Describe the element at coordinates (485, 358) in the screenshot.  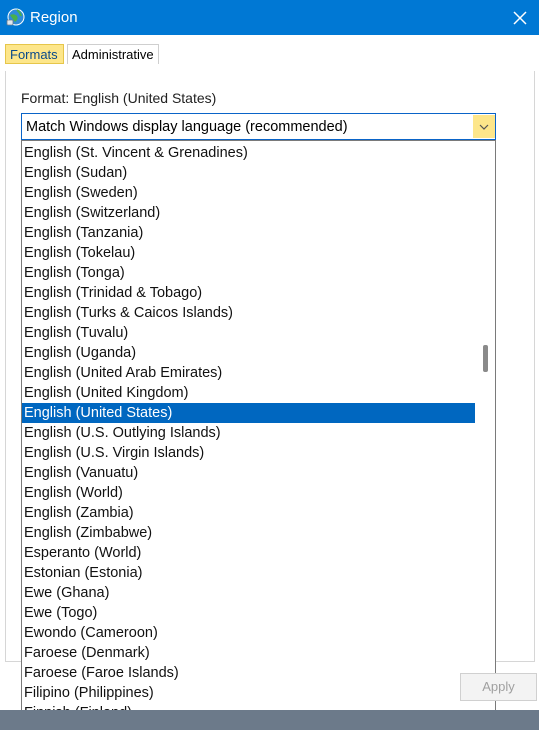
I see `scroll-thumb` at that location.